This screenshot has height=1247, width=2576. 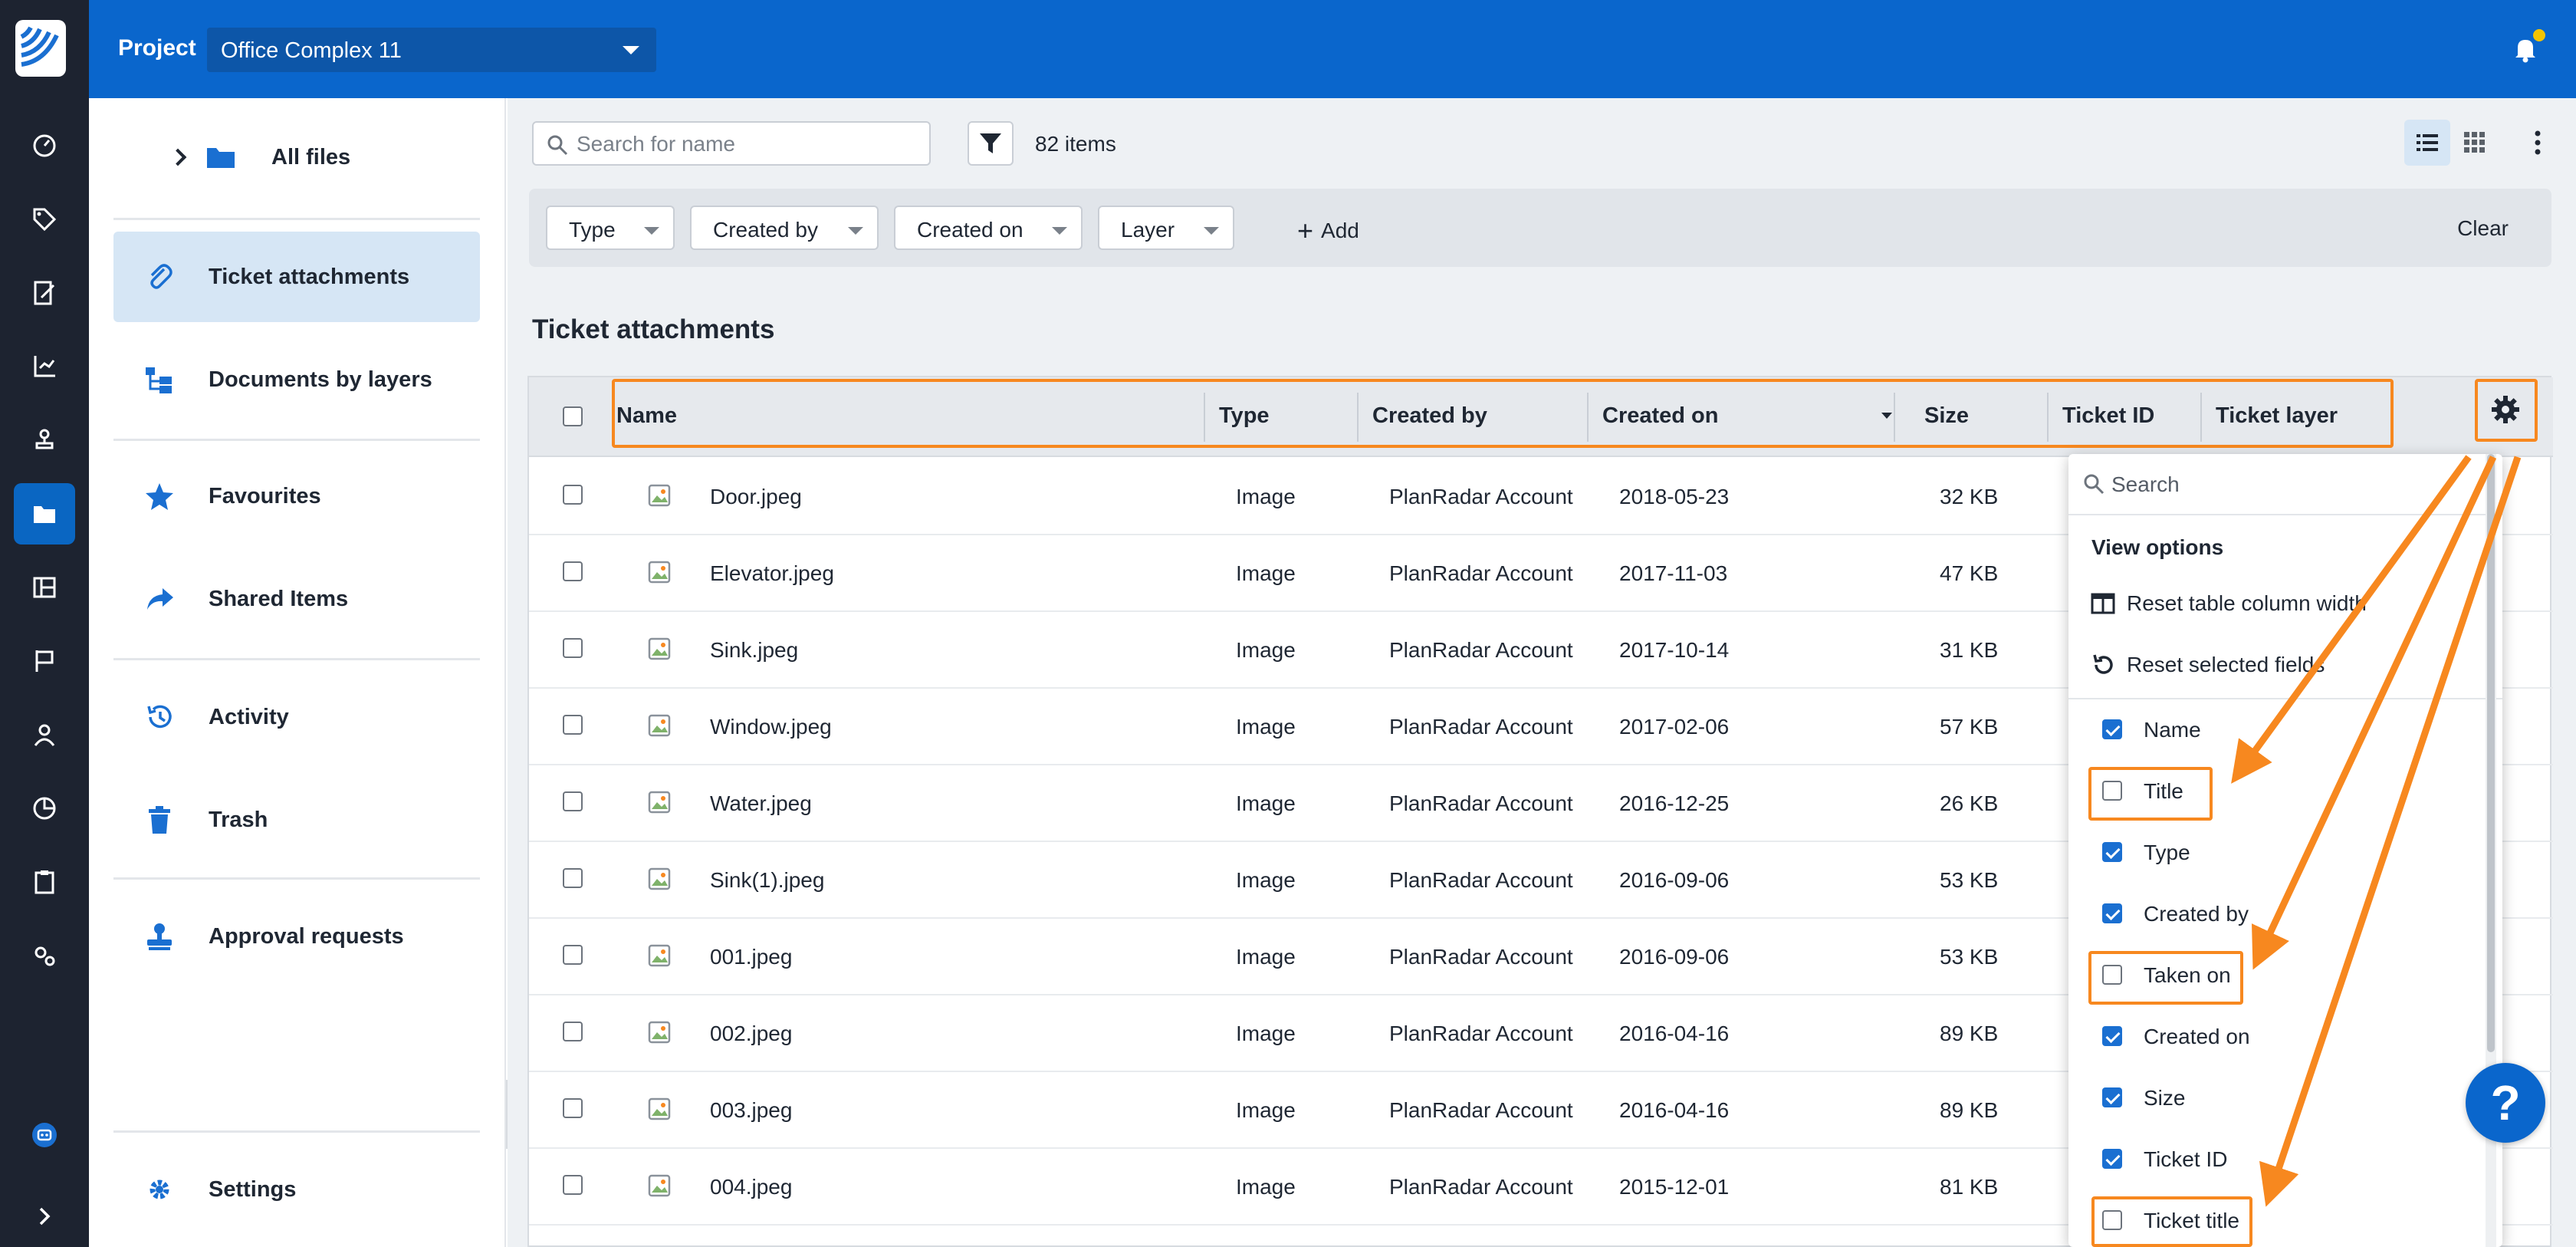 What do you see at coordinates (784, 228) in the screenshot?
I see `filter-created-by: Created by` at bounding box center [784, 228].